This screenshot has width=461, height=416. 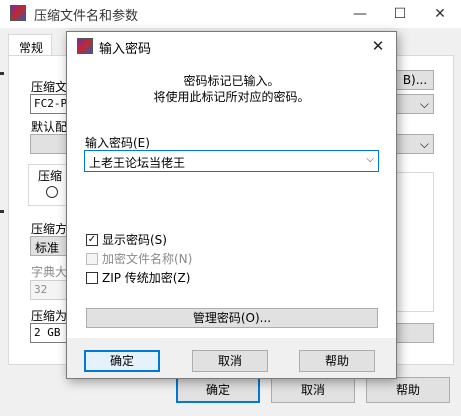 I want to click on archive-window-titlebar: 压缩文件名和参数 — ☐ ✕, so click(x=230, y=14).